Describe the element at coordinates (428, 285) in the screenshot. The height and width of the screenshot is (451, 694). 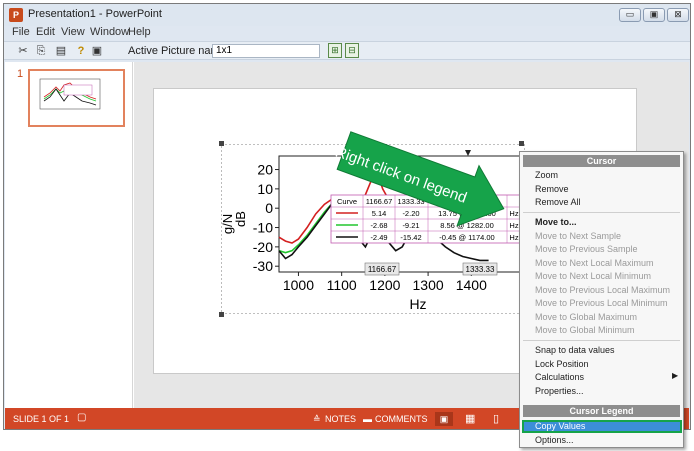
I see `x-tick-label: 1300` at that location.